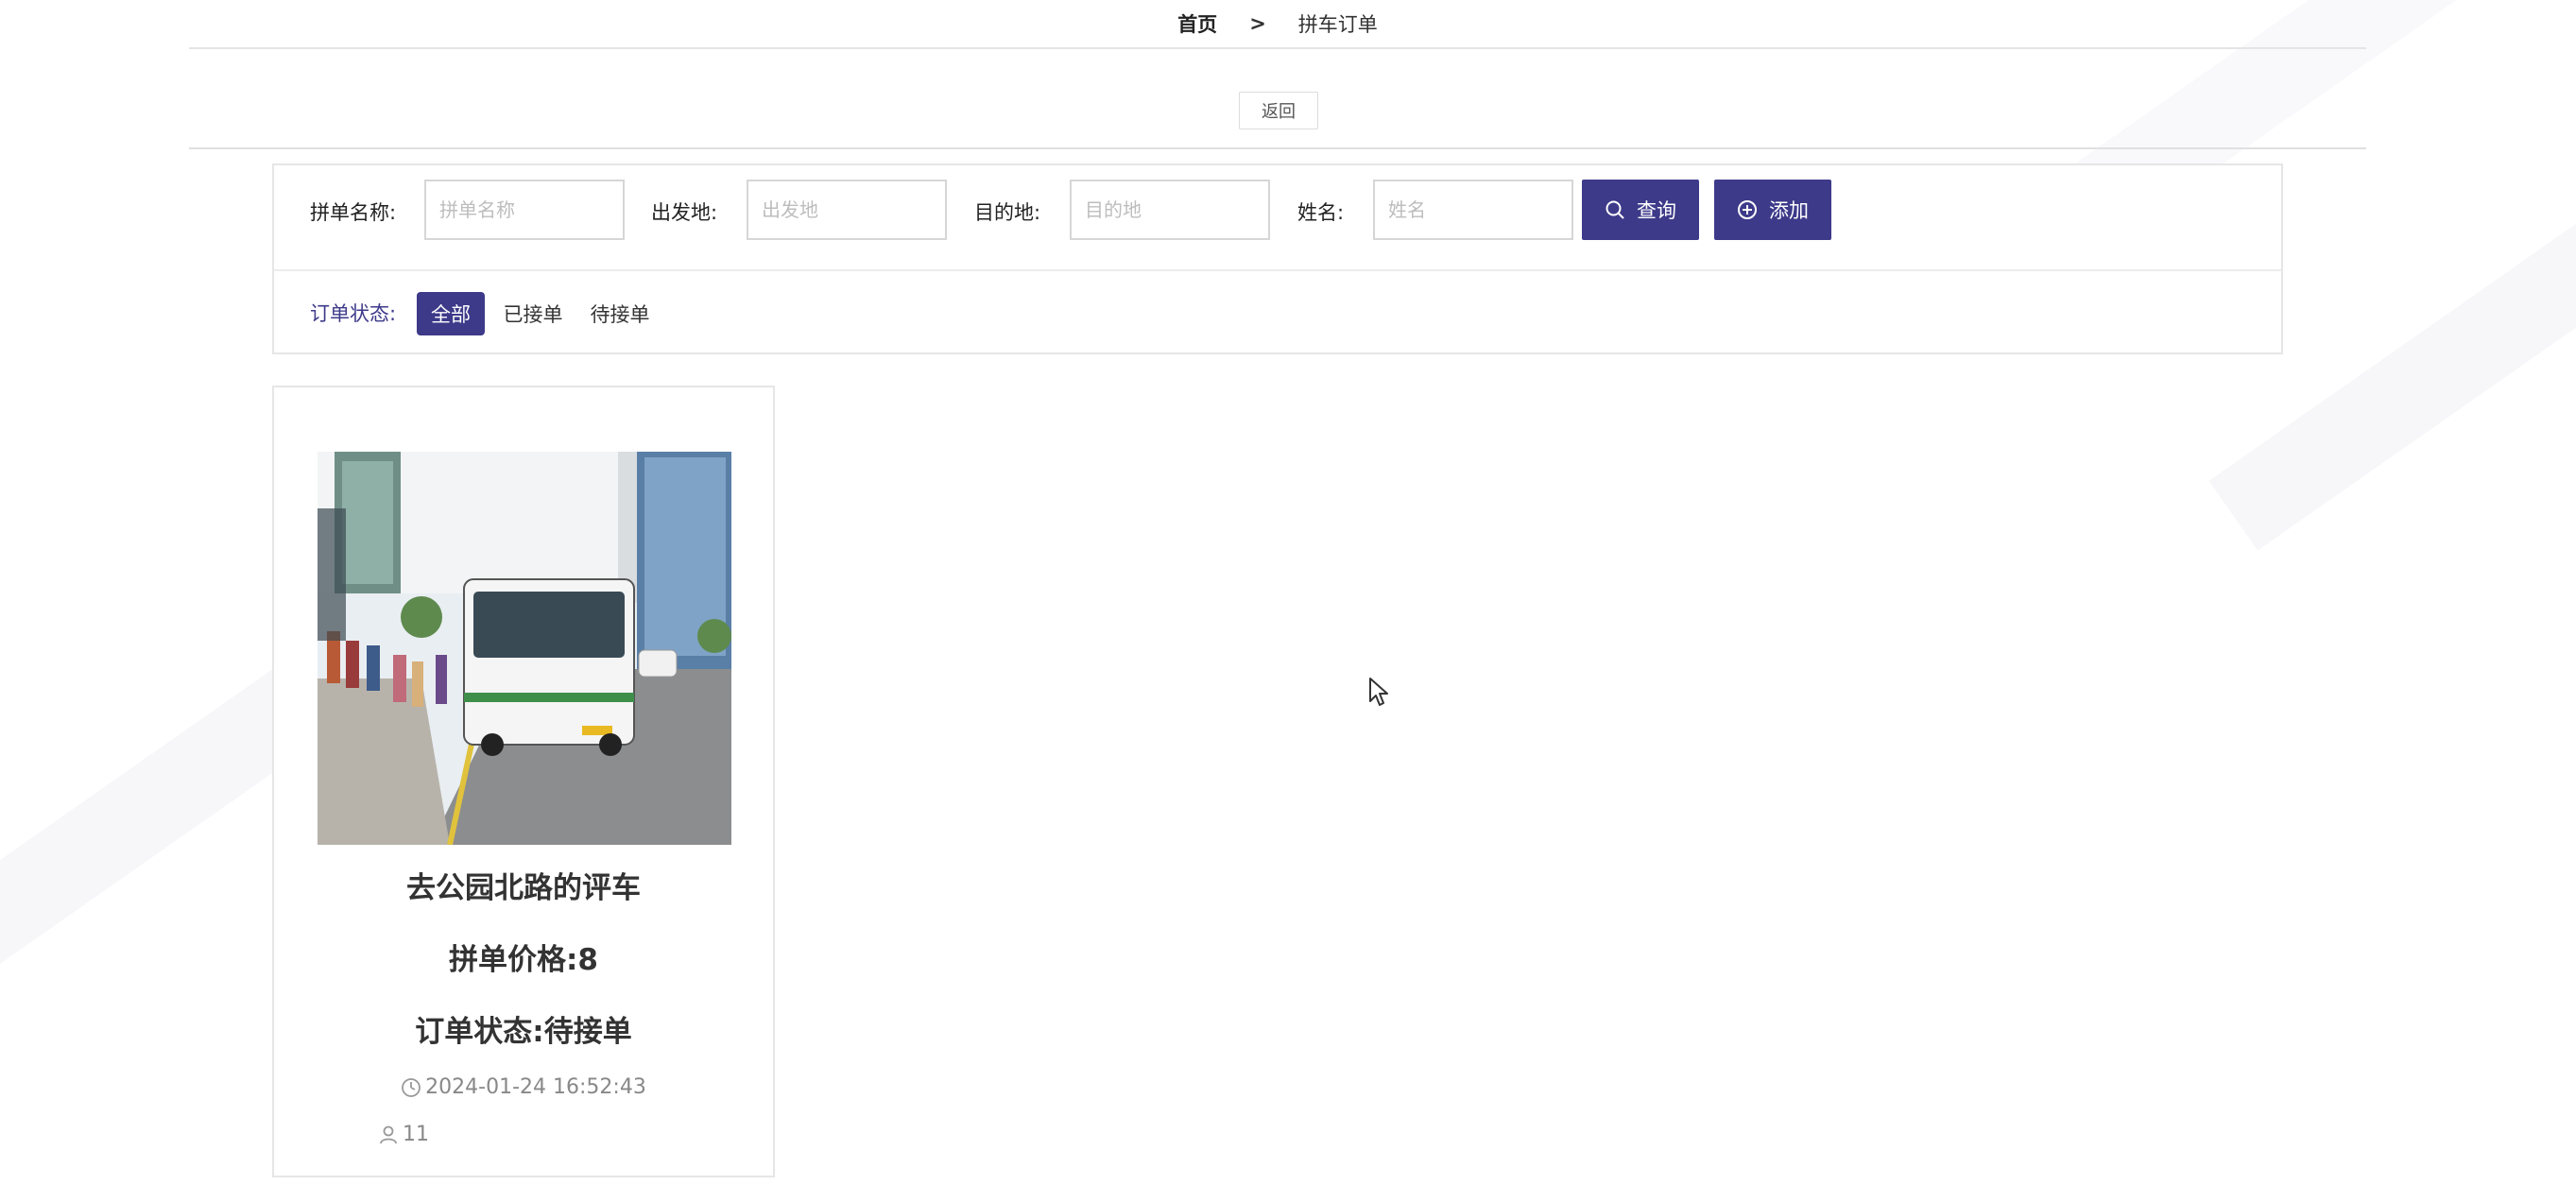  What do you see at coordinates (1337, 24) in the screenshot?
I see `breadcrumb-current: 拼车订单` at bounding box center [1337, 24].